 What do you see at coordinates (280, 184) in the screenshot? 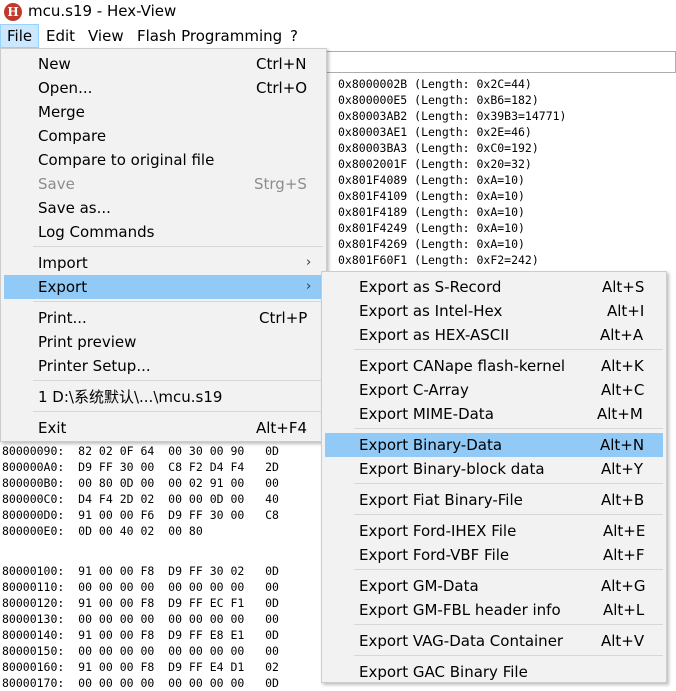
I see `menu-item-shortcut: Strg+S` at bounding box center [280, 184].